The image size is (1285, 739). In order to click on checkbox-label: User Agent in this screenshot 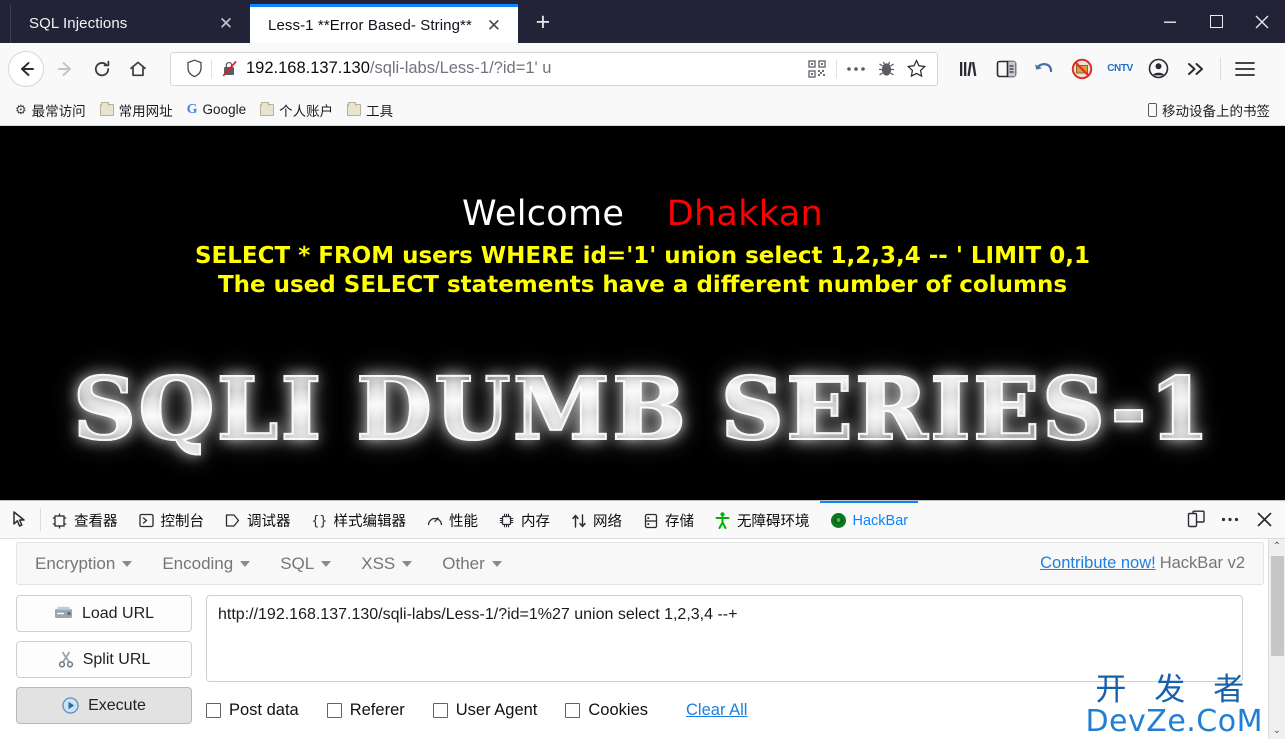, I will do `click(496, 710)`.